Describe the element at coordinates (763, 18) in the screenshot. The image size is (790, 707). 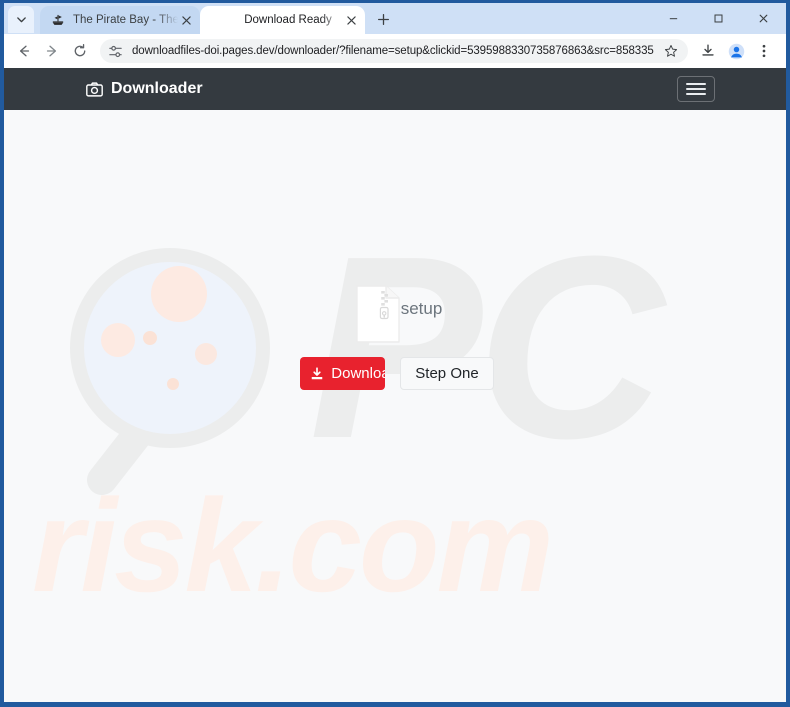
I see `close-icon` at that location.